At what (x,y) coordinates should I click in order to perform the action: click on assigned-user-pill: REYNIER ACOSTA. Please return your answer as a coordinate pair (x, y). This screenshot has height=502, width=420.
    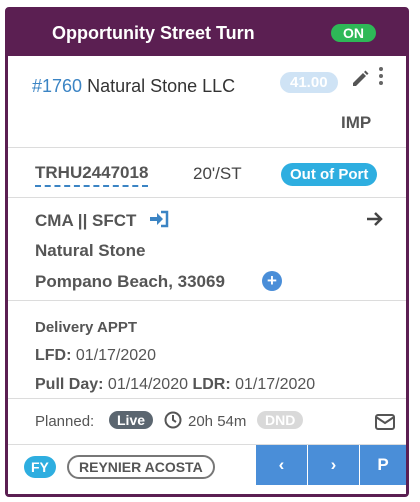
    Looking at the image, I should click on (141, 467).